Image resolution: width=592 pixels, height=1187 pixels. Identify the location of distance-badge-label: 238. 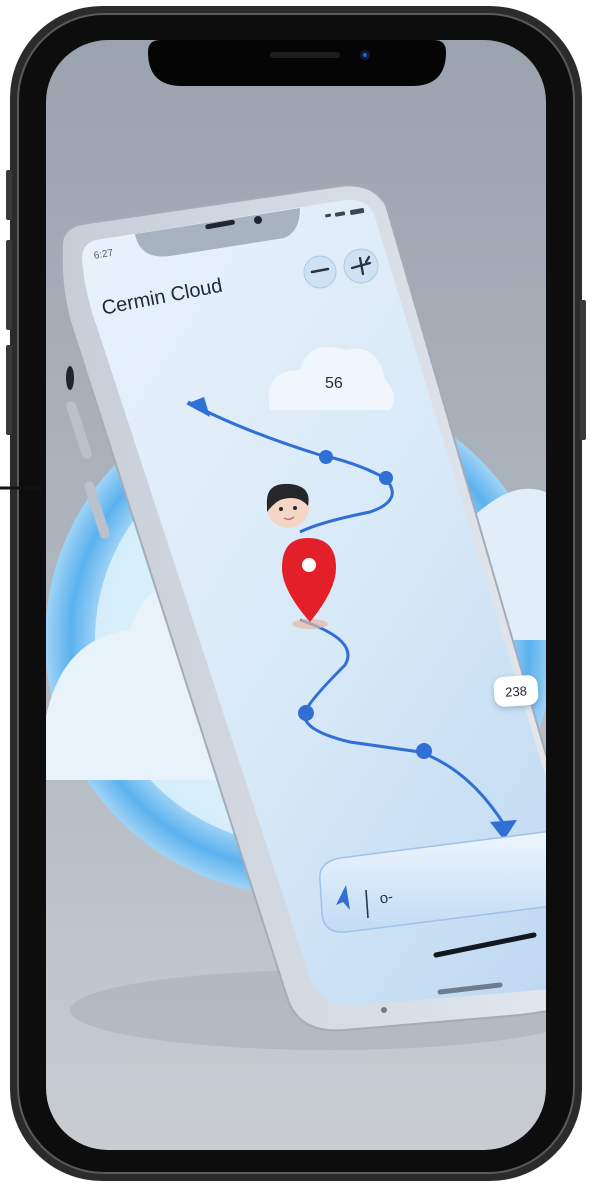
(516, 691).